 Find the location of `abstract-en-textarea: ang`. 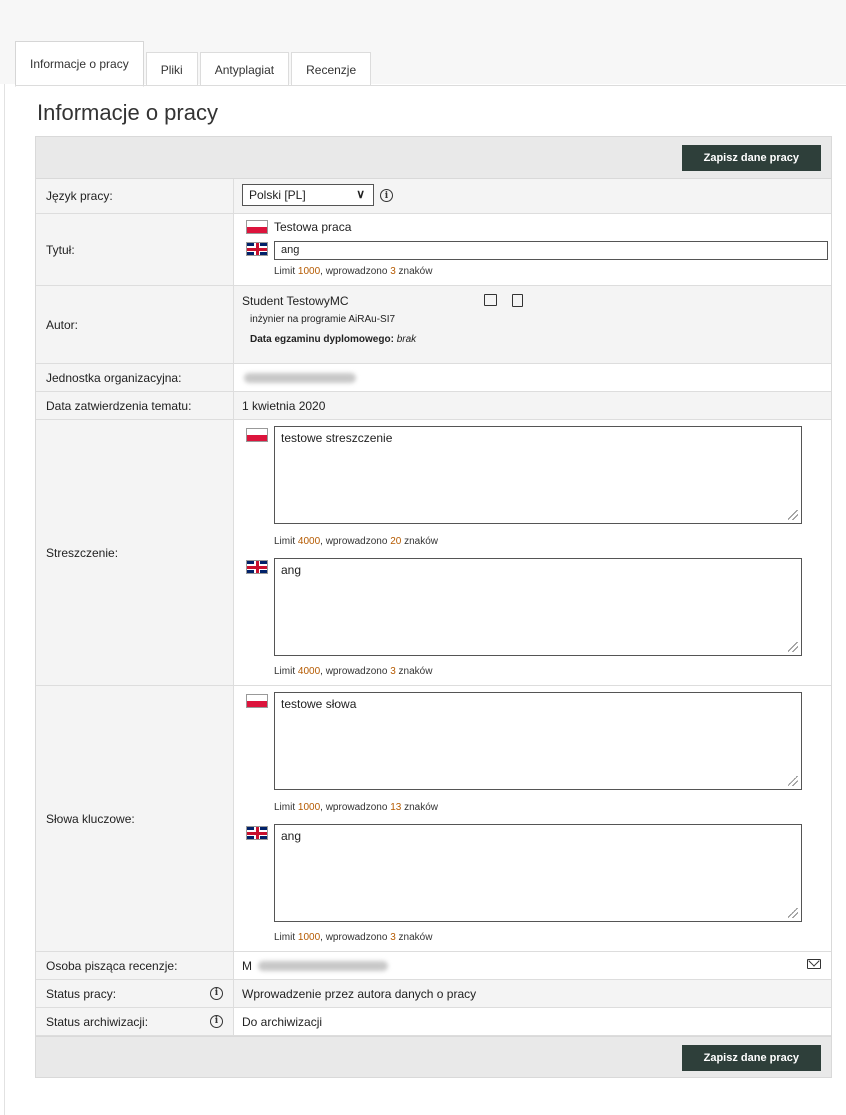

abstract-en-textarea: ang is located at coordinates (538, 607).